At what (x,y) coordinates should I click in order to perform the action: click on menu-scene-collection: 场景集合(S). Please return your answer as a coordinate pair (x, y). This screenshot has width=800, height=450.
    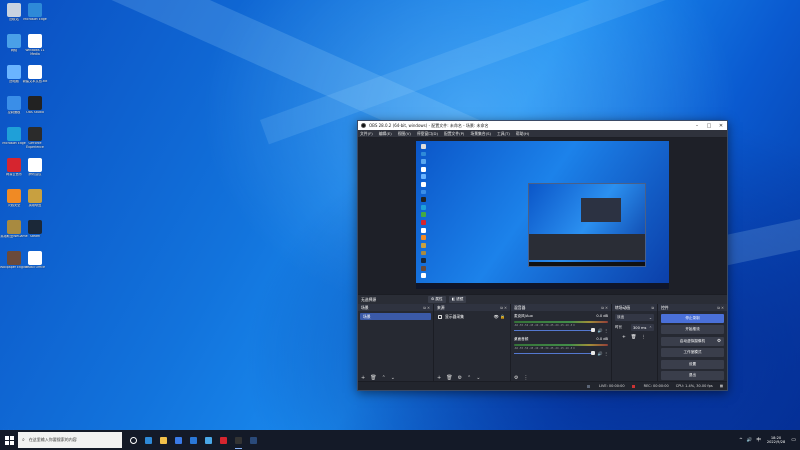
    Looking at the image, I should click on (480, 134).